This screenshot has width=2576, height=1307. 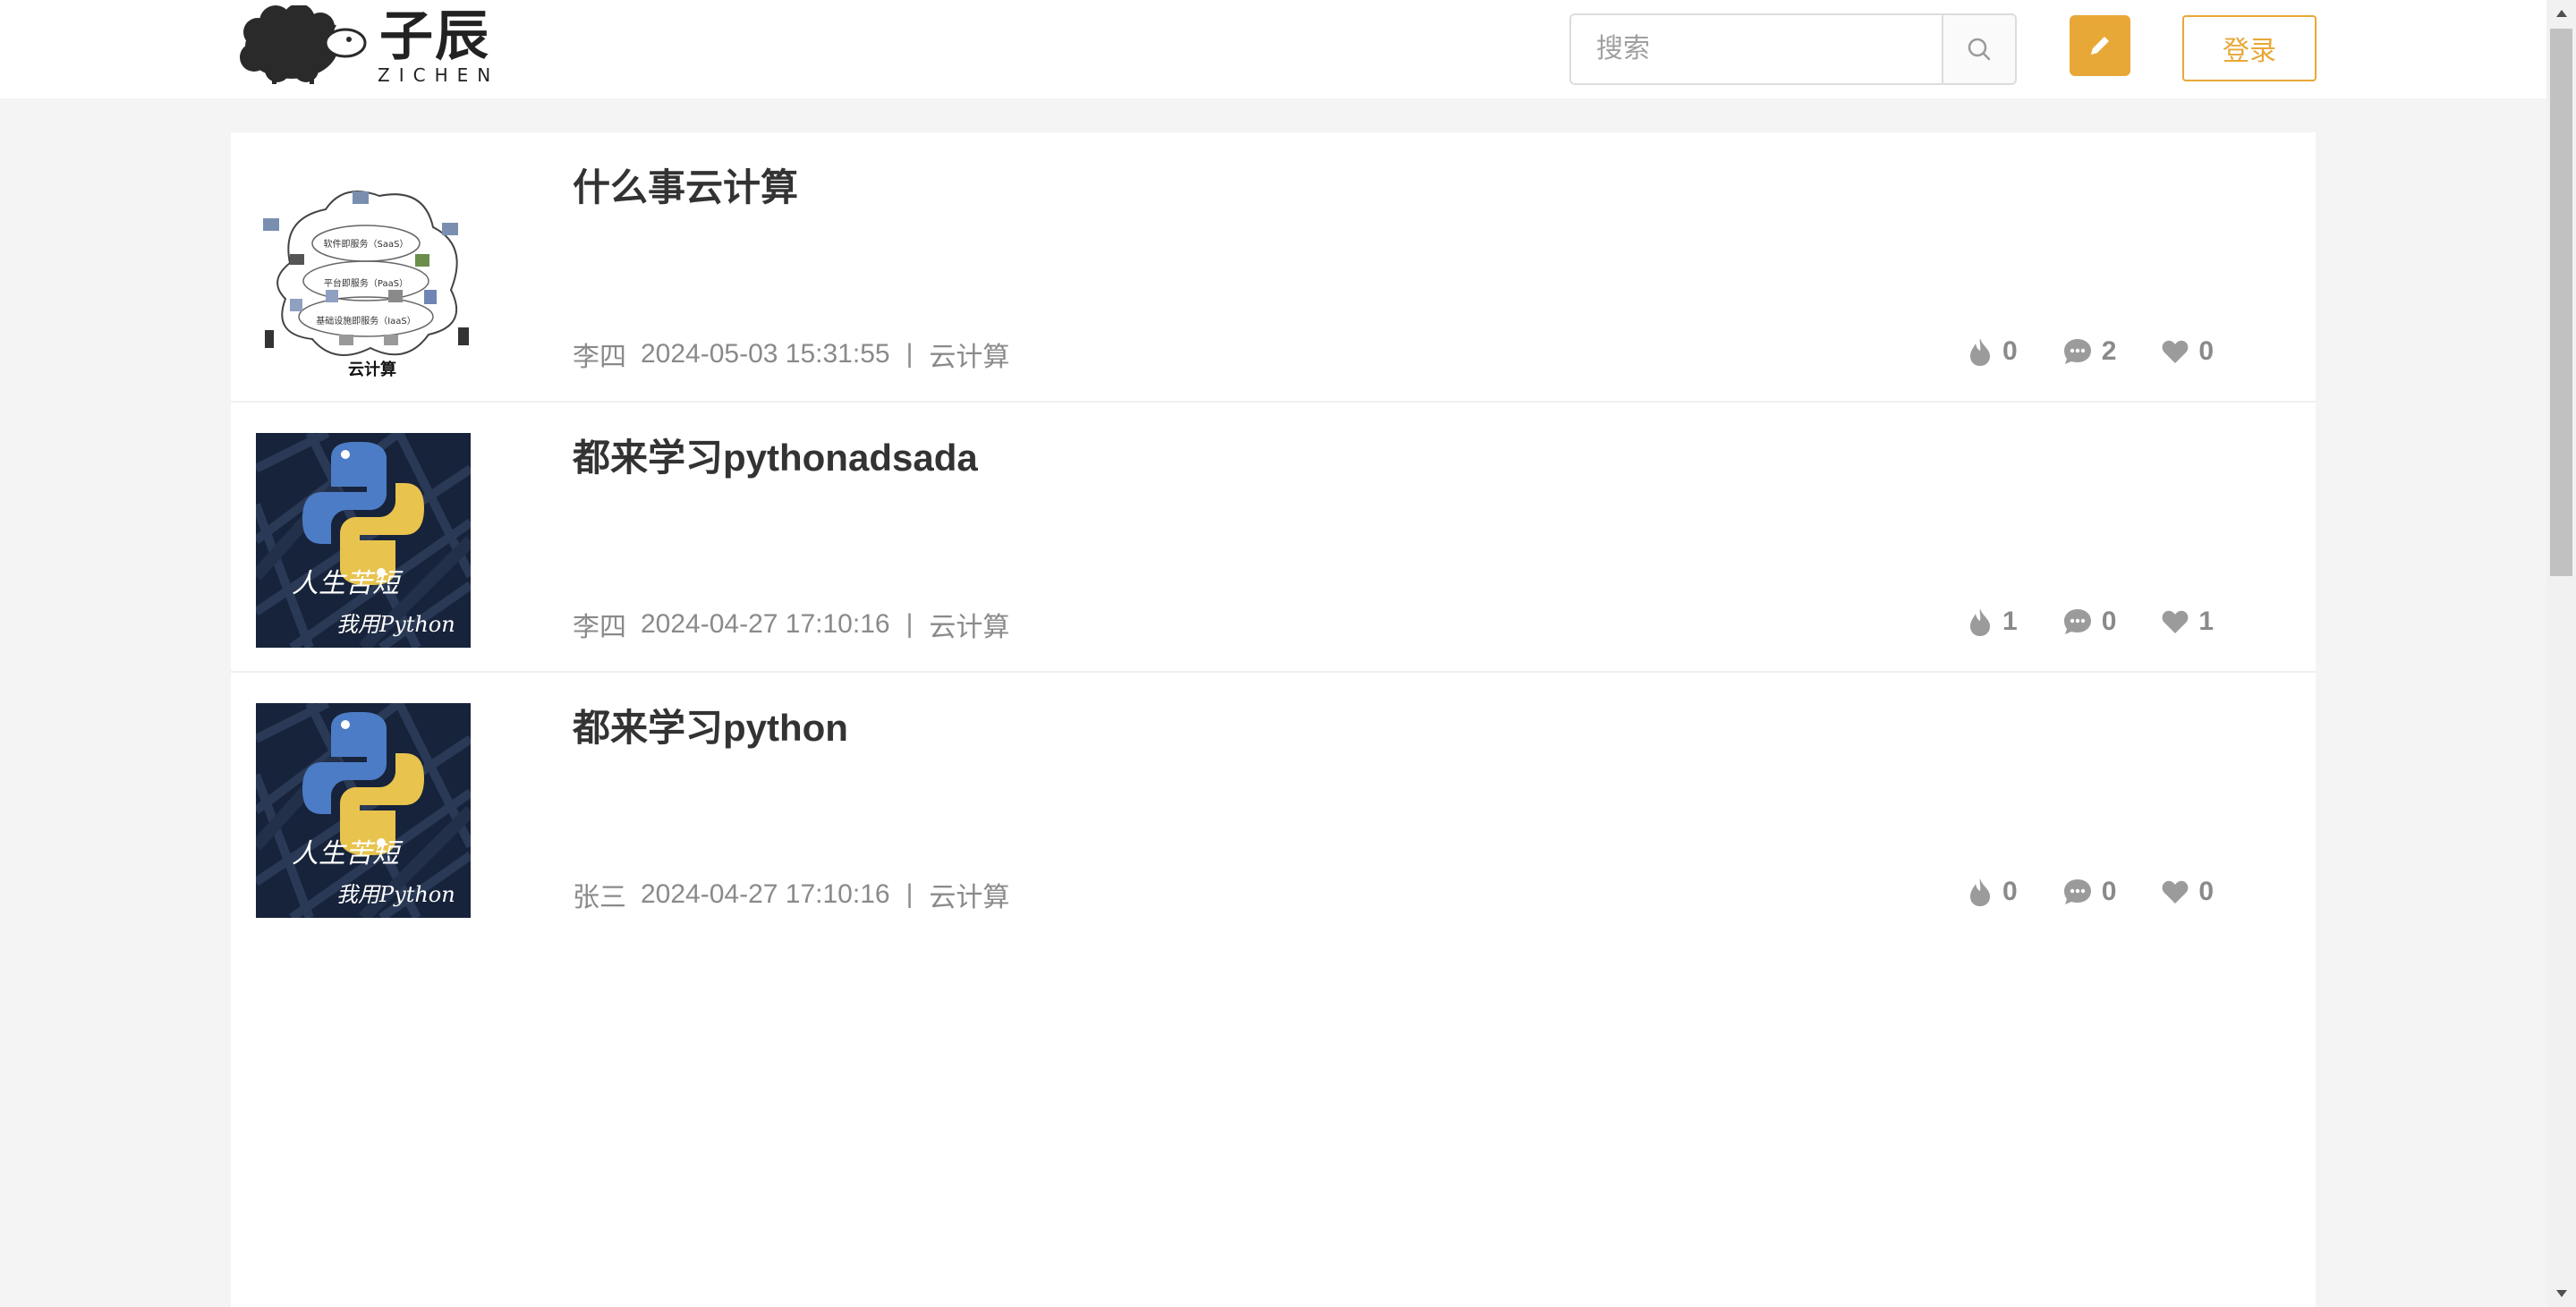 I want to click on login-button: 登录, so click(x=2249, y=48).